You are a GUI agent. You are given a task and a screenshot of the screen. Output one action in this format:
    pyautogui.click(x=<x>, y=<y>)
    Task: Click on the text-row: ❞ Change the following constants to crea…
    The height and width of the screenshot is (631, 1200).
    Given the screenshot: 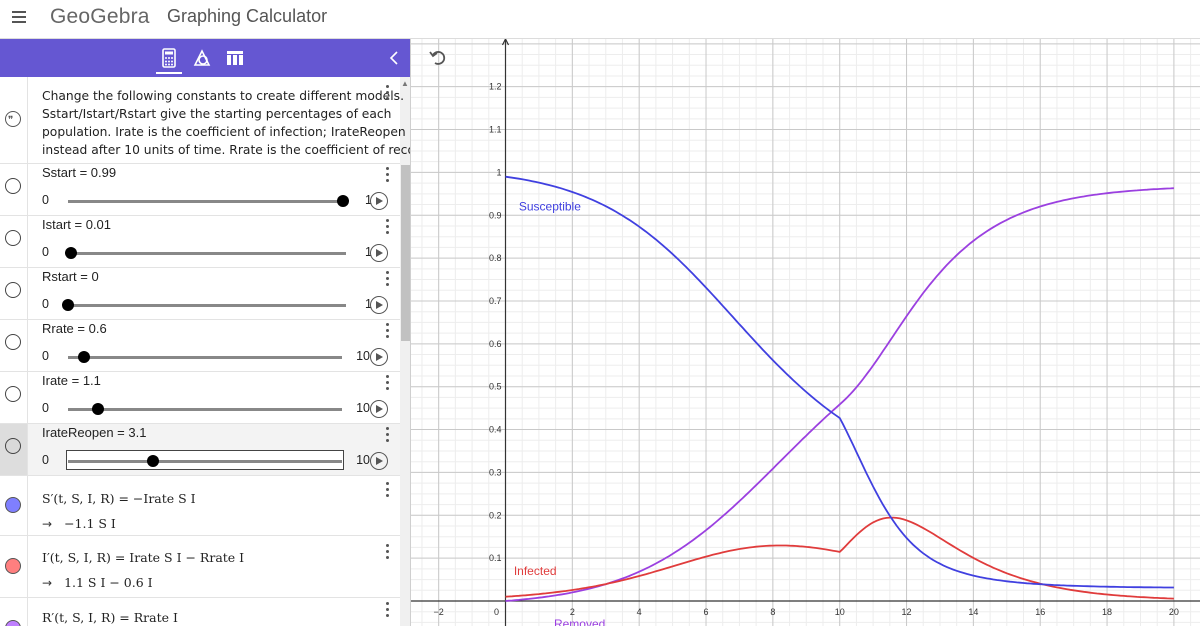 What is the action you would take?
    pyautogui.click(x=205, y=120)
    